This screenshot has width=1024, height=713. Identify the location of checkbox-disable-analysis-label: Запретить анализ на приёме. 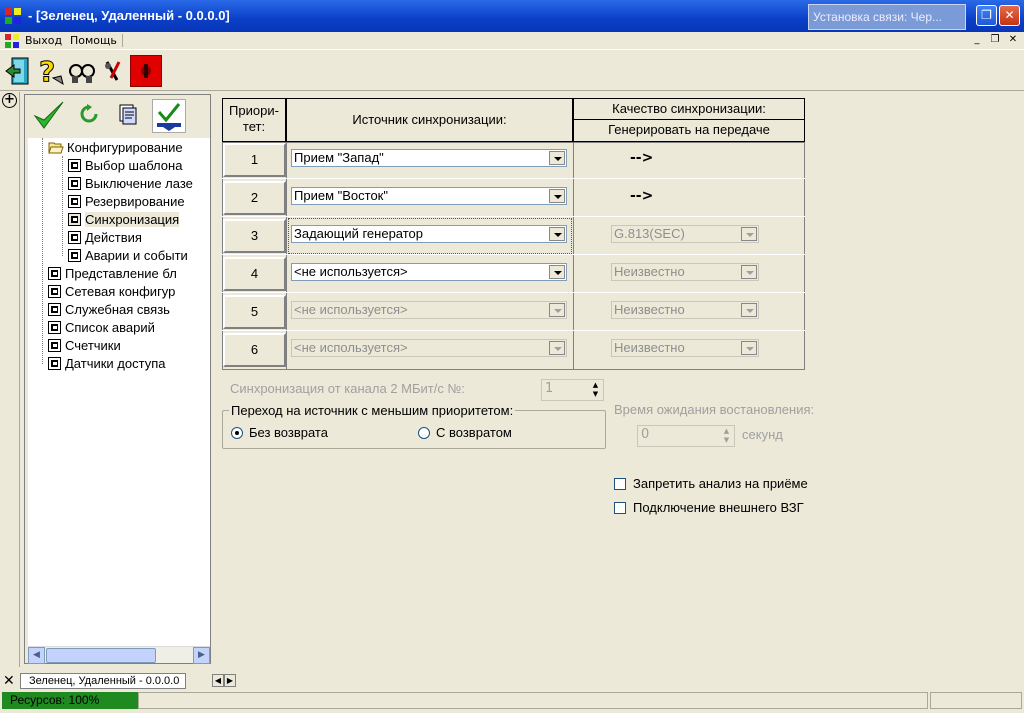
(720, 483).